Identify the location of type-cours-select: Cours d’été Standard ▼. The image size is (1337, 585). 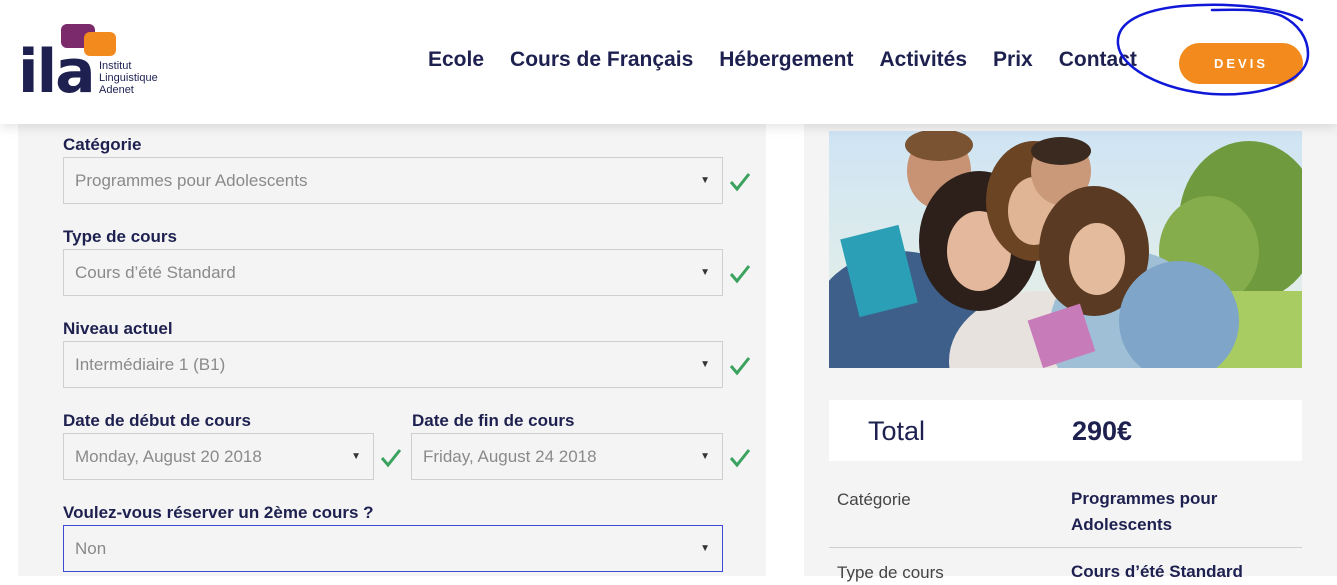
(393, 272).